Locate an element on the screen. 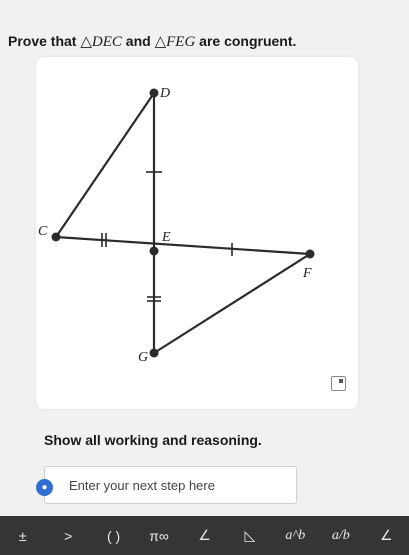 This screenshot has height=555, width=409. label-d: D is located at coordinates (164, 93).